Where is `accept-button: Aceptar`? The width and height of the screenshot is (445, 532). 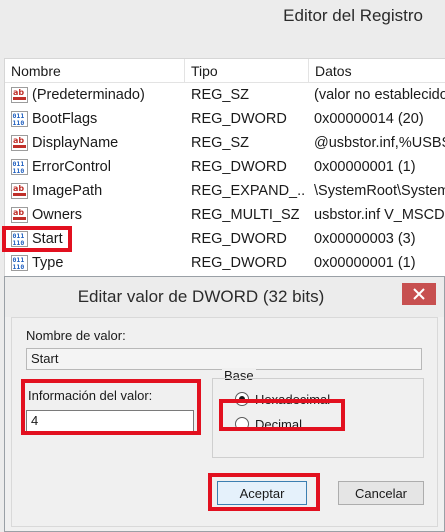 accept-button: Aceptar is located at coordinates (262, 493).